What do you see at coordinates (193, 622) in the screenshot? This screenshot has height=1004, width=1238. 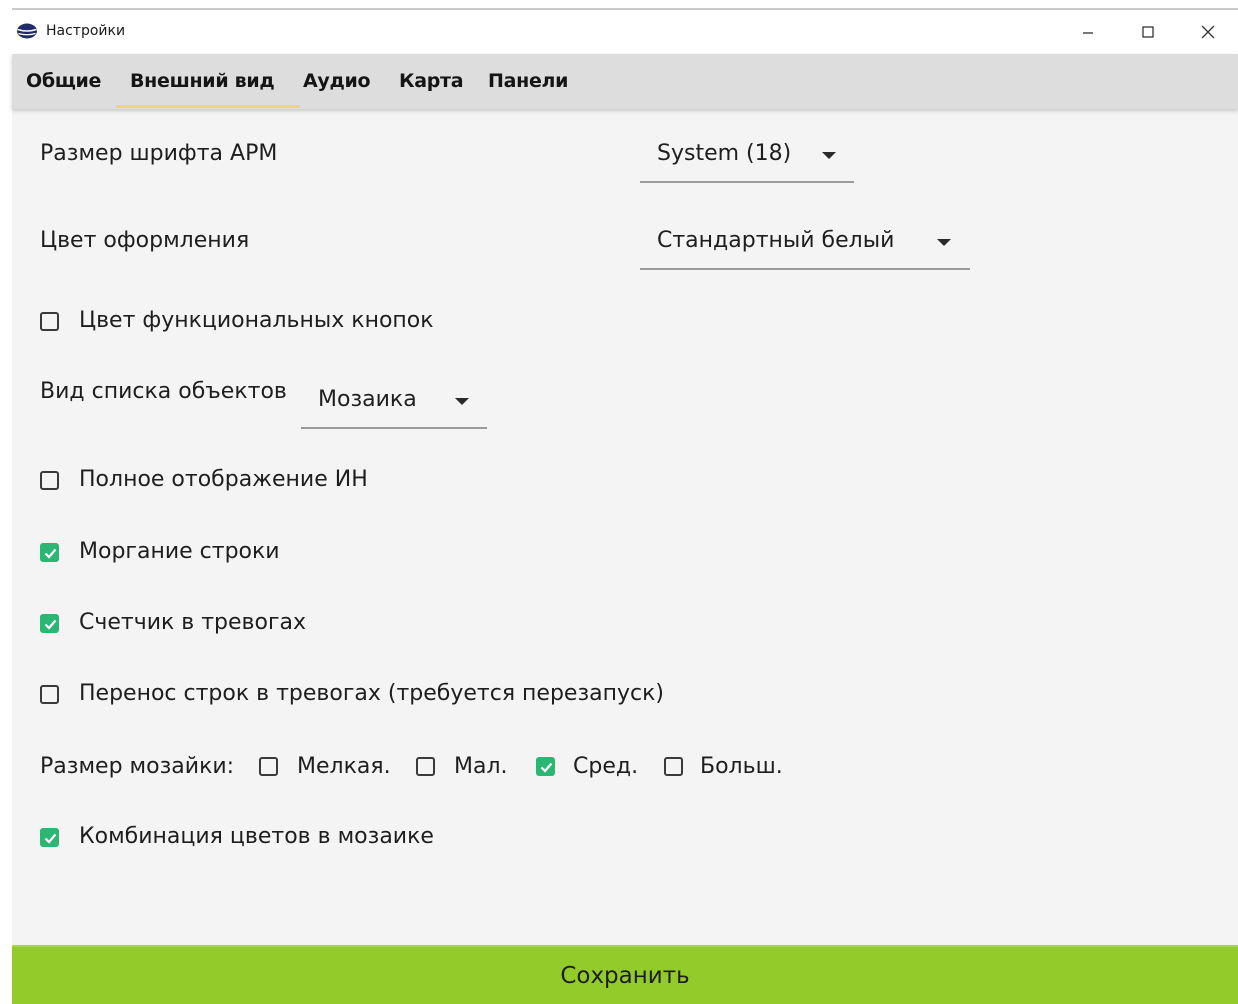 I see `alarm-counter-label: Счетчик в тревогах` at bounding box center [193, 622].